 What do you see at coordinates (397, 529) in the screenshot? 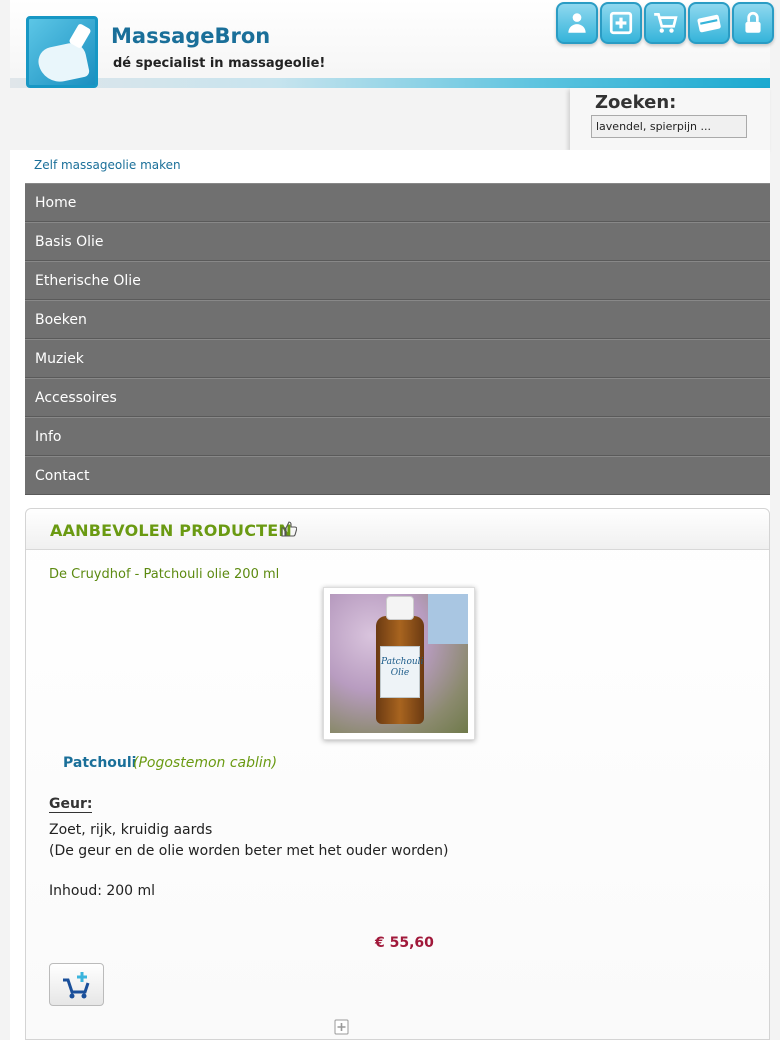
I see `recommended-header: AANBEVOLEN PRODUCTEN` at bounding box center [397, 529].